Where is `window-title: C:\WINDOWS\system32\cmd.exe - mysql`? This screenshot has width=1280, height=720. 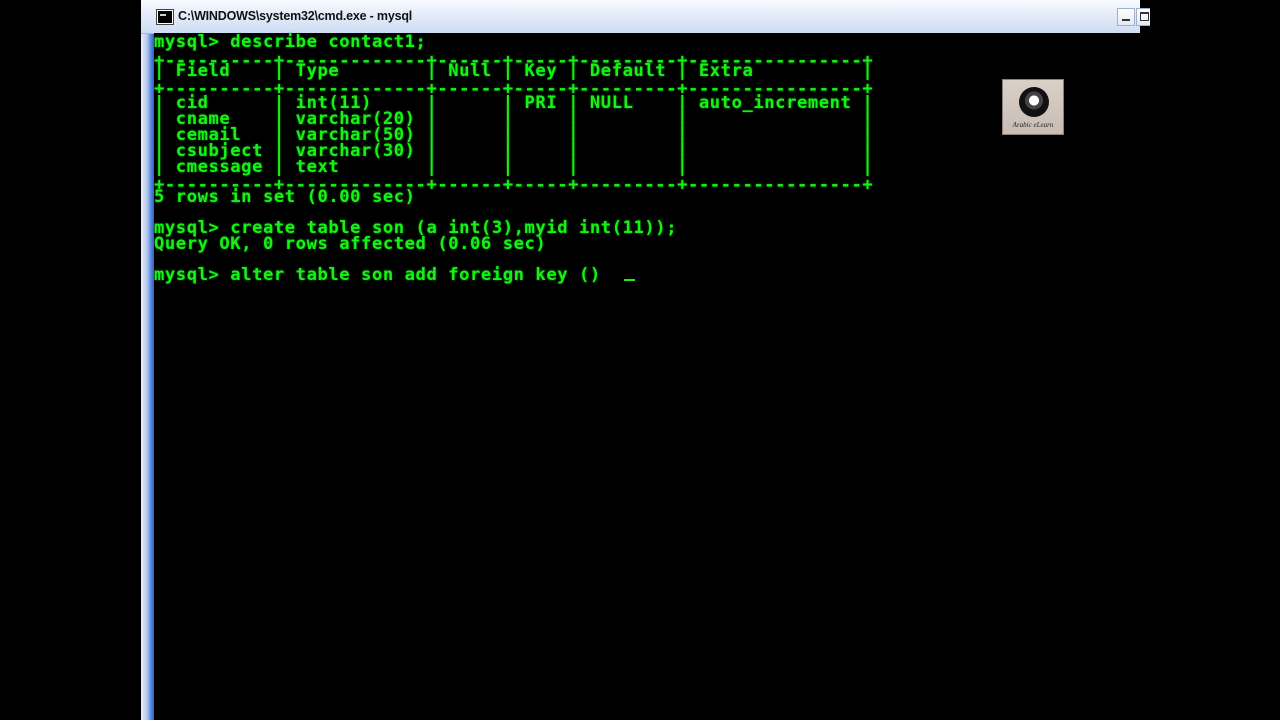 window-title: C:\WINDOWS\system32\cmd.exe - mysql is located at coordinates (295, 16).